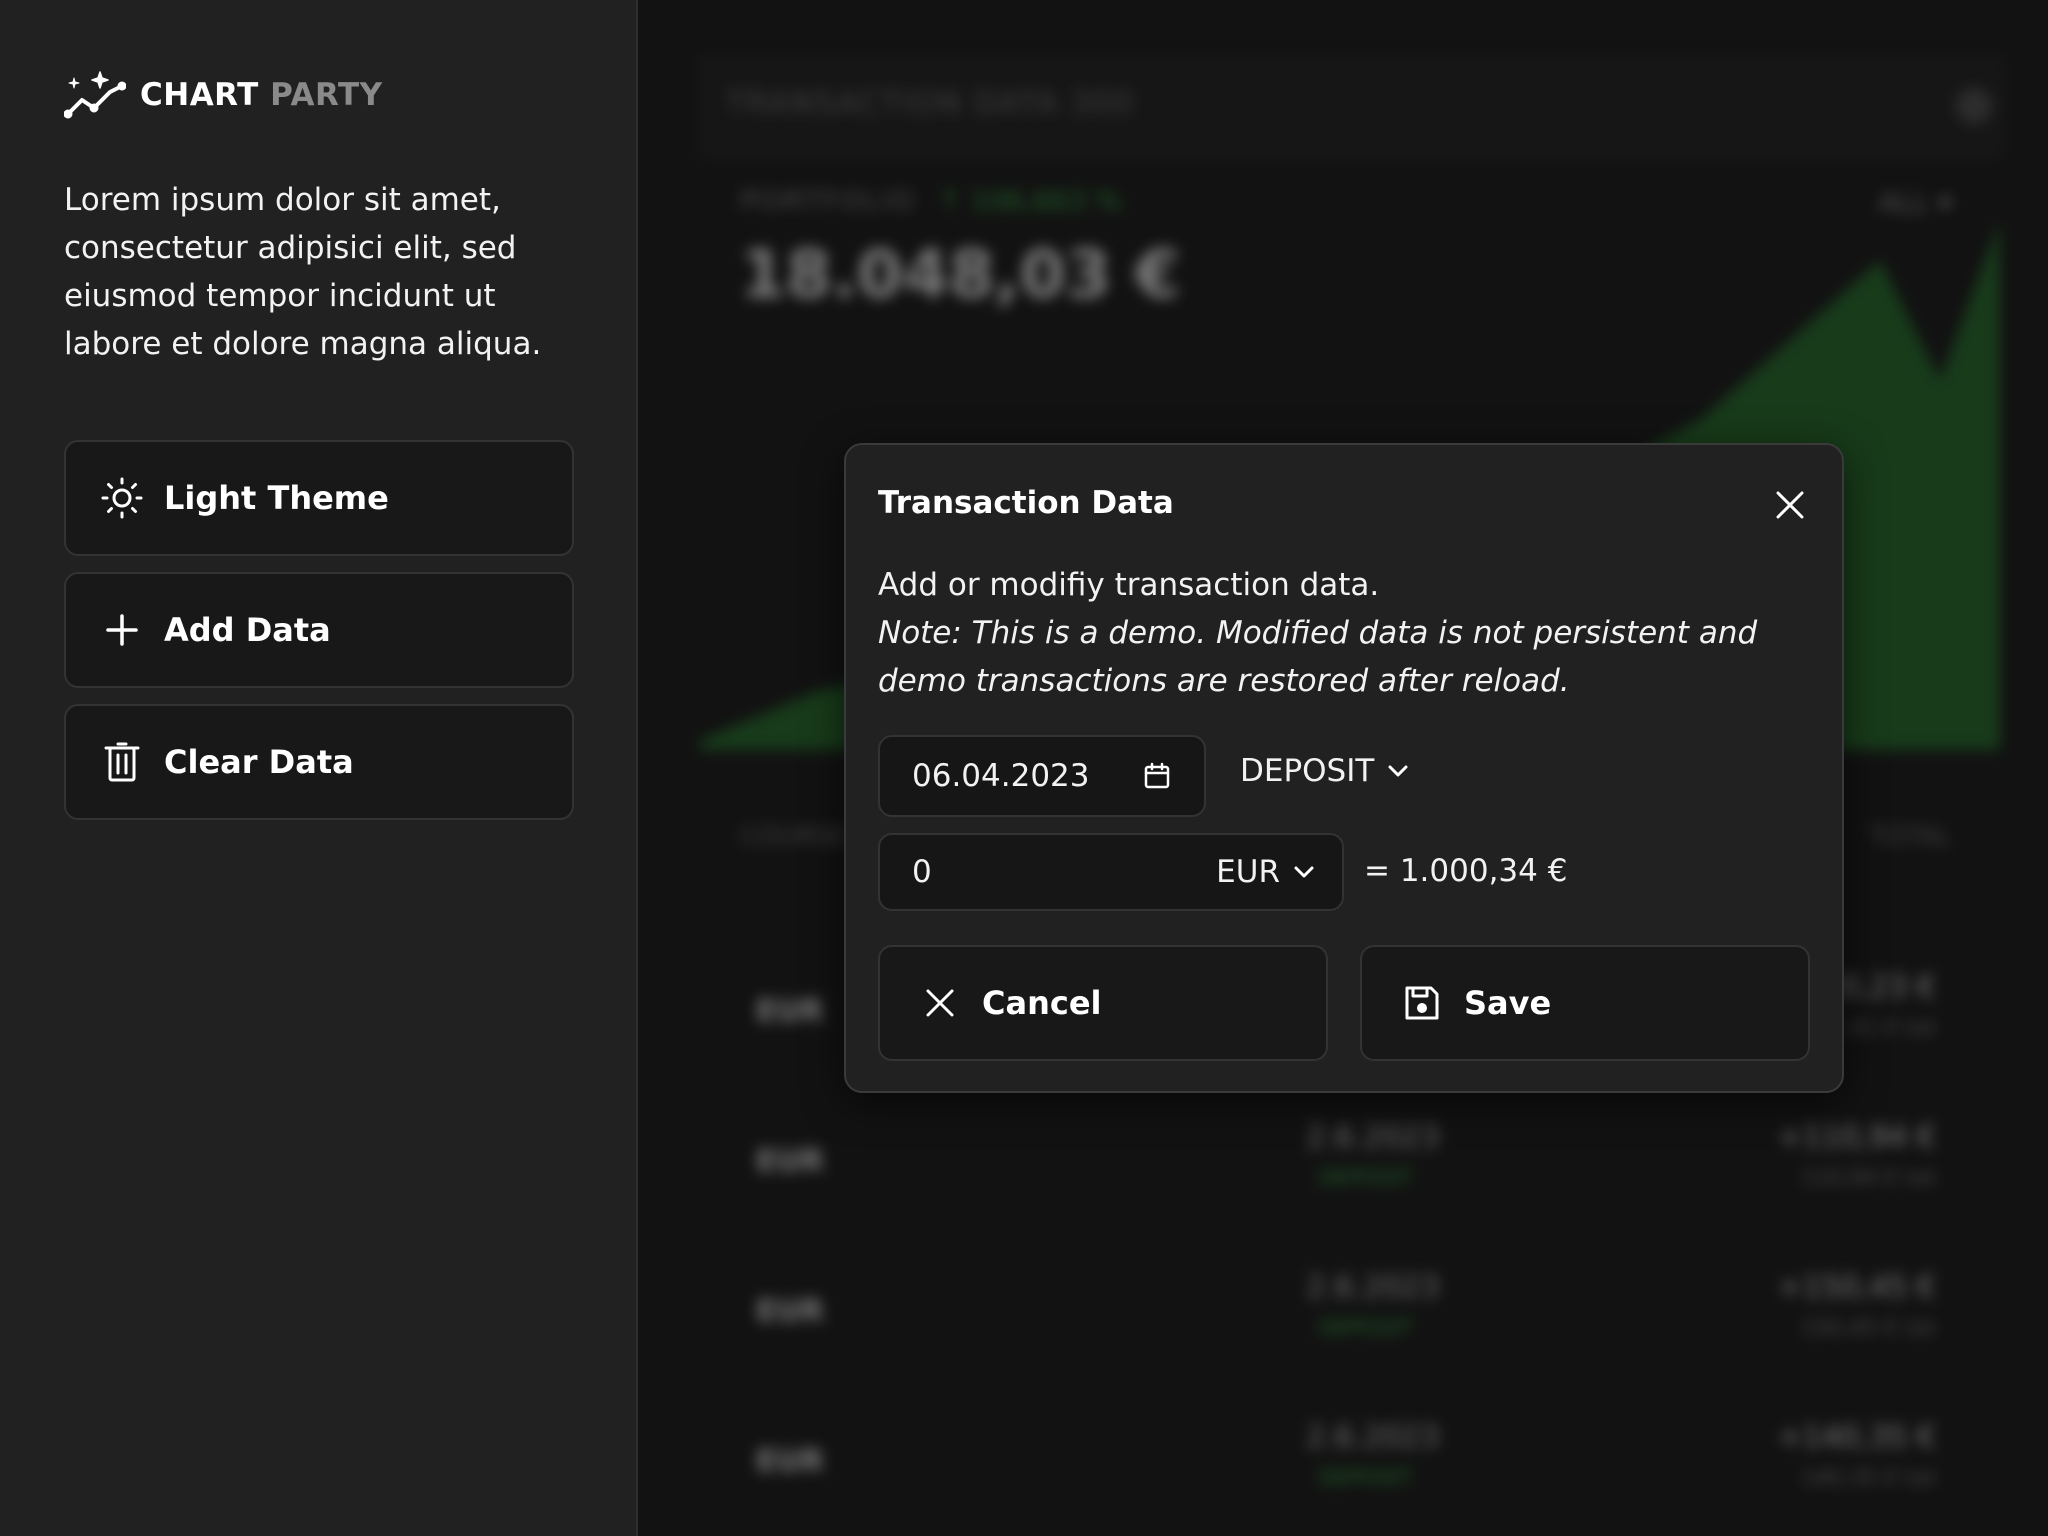 The image size is (2048, 1536). I want to click on clear-data-button: Clear Data, so click(319, 762).